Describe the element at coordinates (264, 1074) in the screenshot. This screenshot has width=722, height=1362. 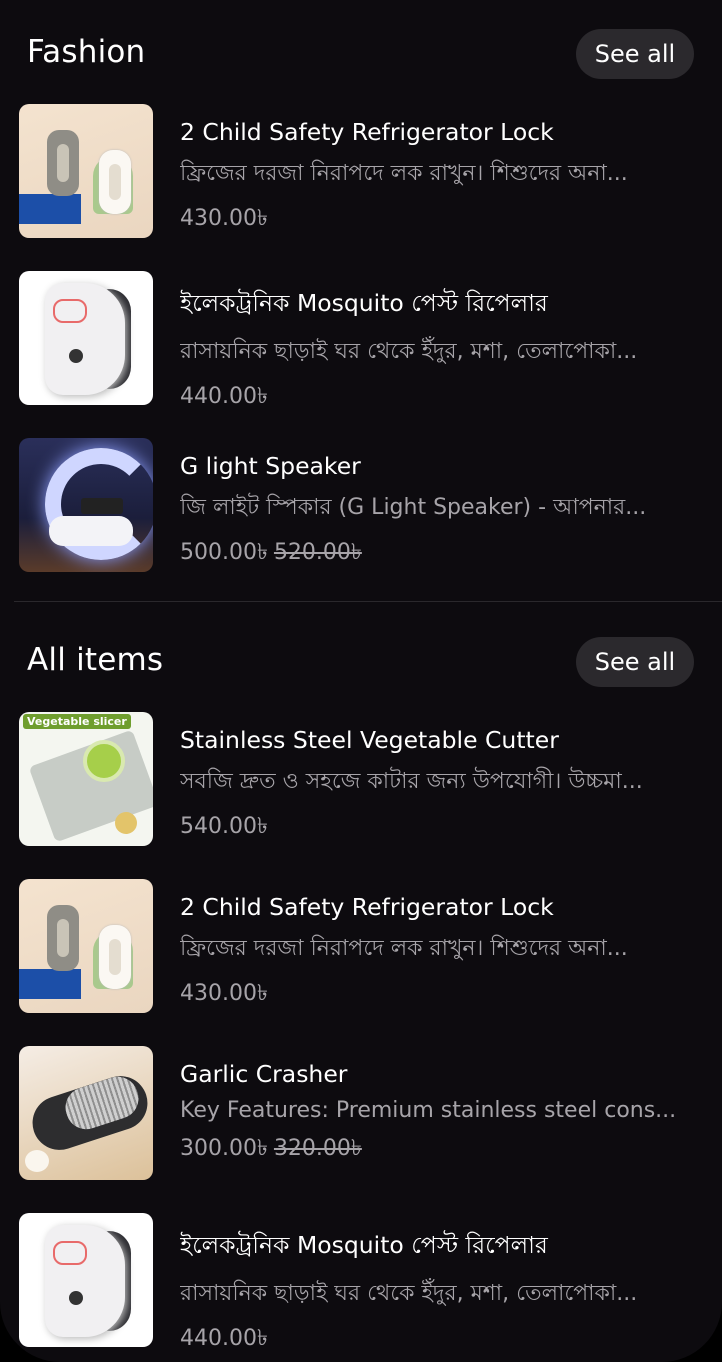
I see `product-name: Garlic Crasher` at that location.